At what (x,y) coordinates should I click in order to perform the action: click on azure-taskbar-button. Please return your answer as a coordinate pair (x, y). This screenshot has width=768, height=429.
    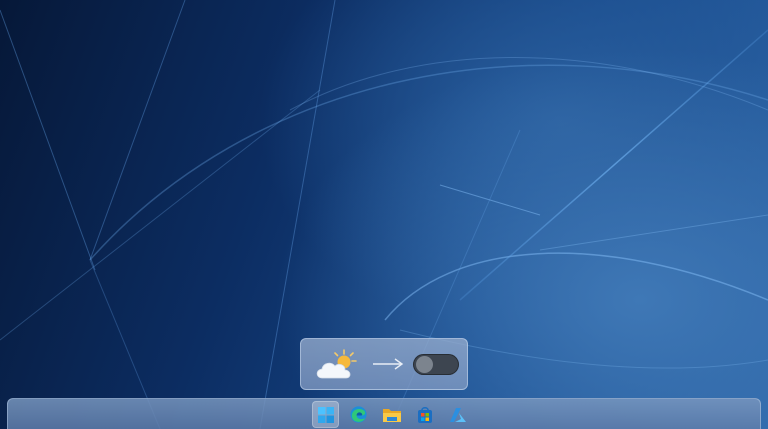
    Looking at the image, I should click on (457, 414).